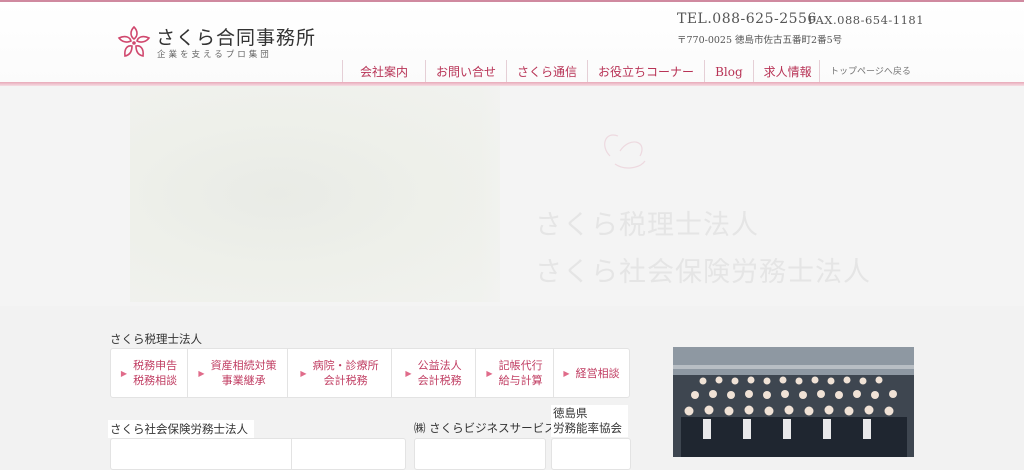 This screenshot has width=1024, height=470. Describe the element at coordinates (514, 373) in the screenshot. I see `service-bookkeeping: ▶ 記帳代行給与計算` at that location.